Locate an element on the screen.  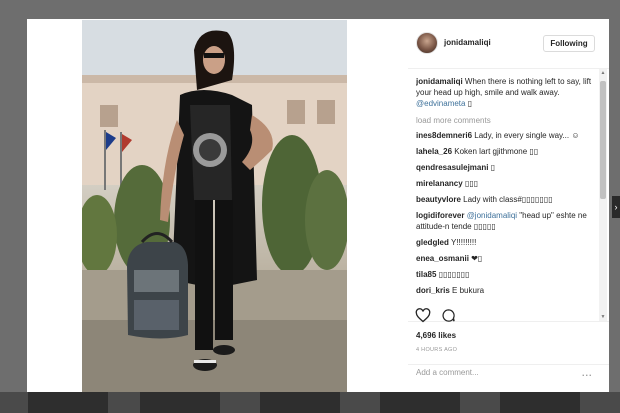
comment-username: ines8demneri6 is located at coordinates (444, 135).